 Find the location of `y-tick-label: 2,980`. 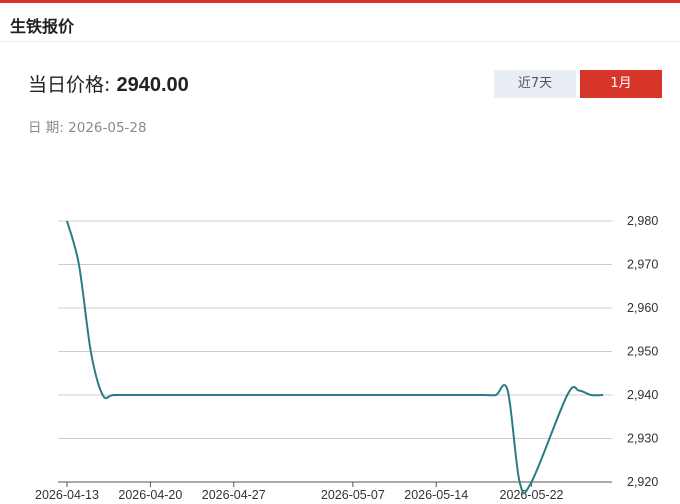

y-tick-label: 2,980 is located at coordinates (642, 221).